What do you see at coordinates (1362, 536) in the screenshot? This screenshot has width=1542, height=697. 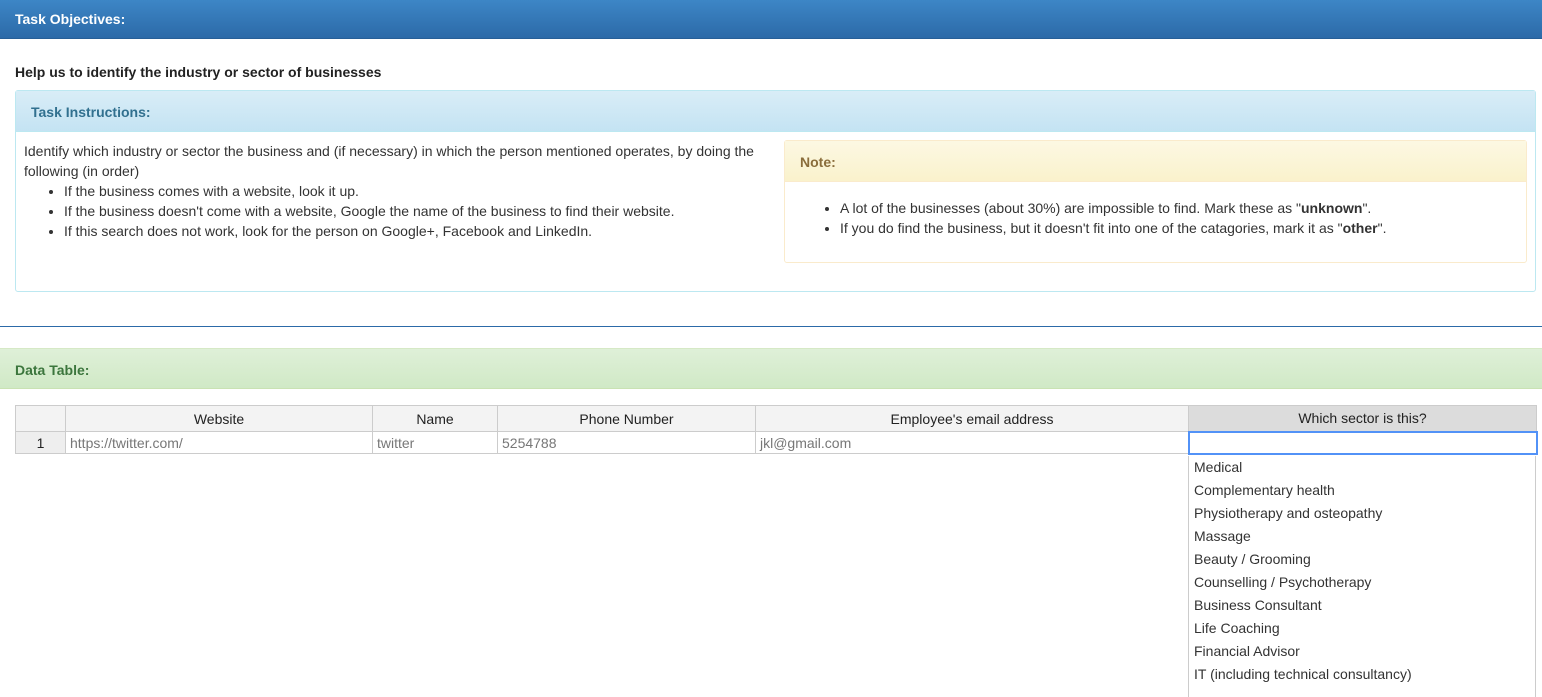 I see `sector-option-massage: Massage` at bounding box center [1362, 536].